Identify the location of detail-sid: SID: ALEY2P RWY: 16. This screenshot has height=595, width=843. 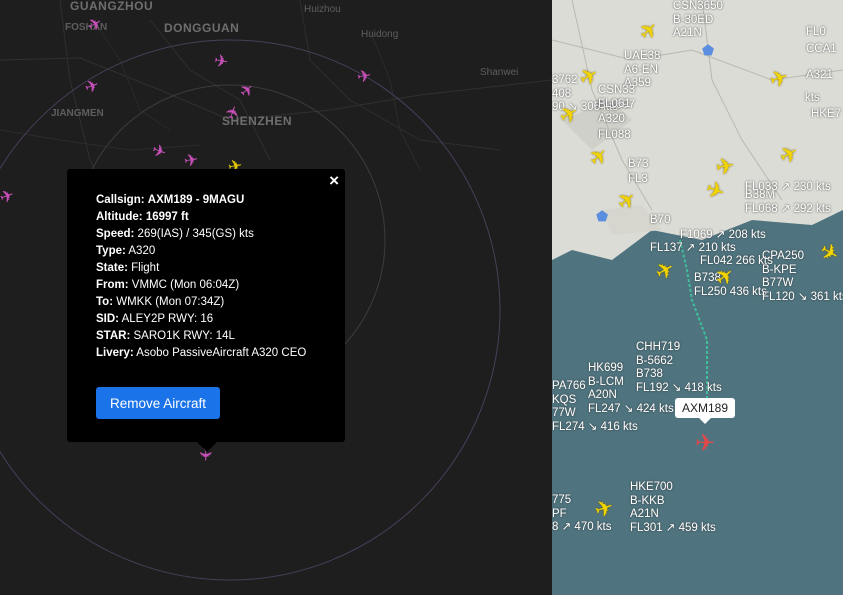
(155, 319).